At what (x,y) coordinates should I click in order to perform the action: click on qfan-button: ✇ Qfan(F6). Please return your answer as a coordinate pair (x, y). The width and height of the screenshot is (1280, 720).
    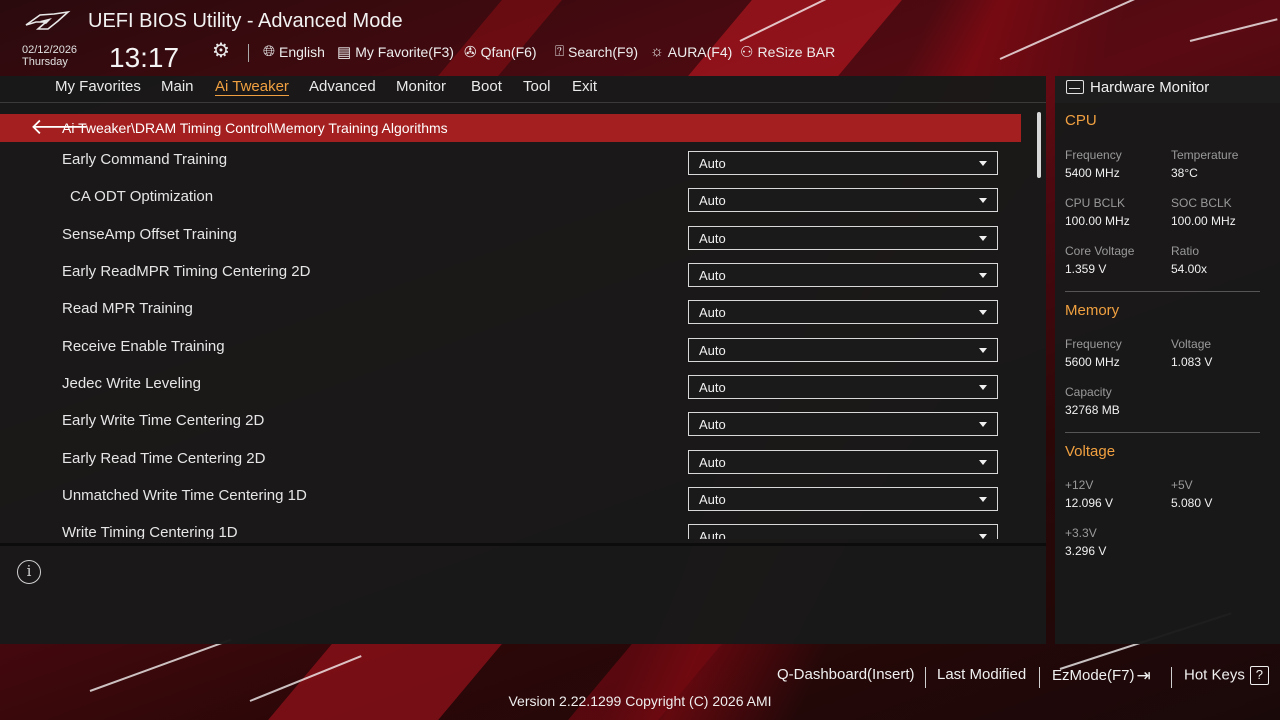
    Looking at the image, I should click on (500, 52).